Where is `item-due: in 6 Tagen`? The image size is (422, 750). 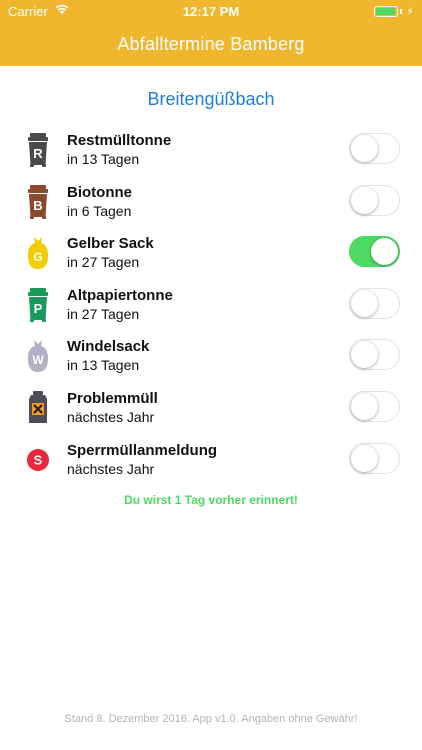
item-due: in 6 Tagen is located at coordinates (99, 210).